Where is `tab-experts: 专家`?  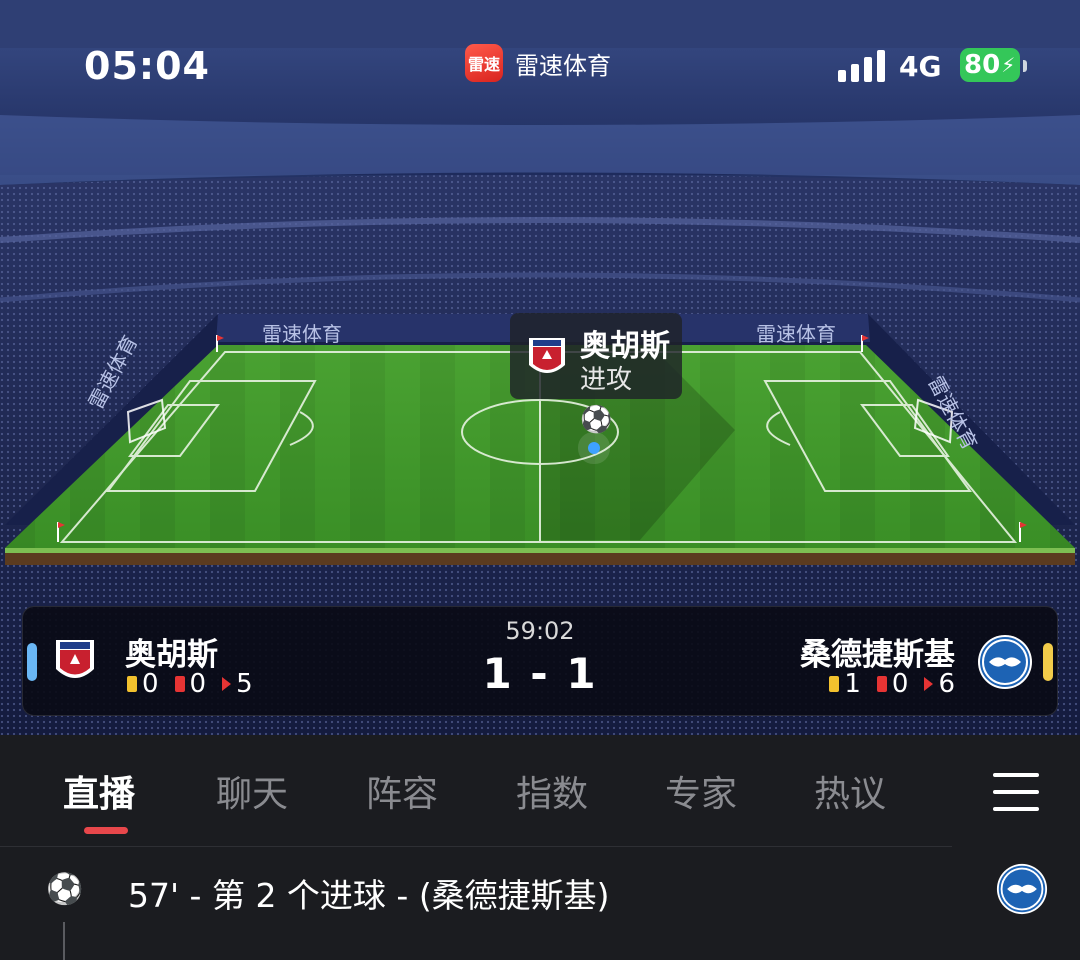
tab-experts: 专家 is located at coordinates (701, 791).